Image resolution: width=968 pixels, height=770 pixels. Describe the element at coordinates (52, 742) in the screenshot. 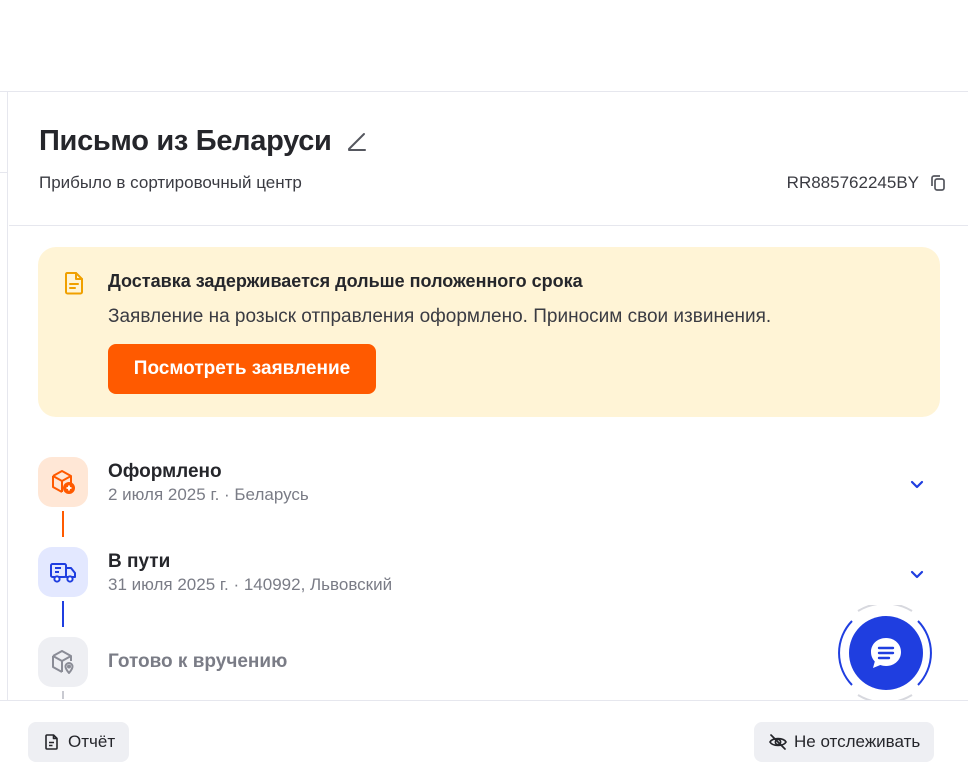

I see `document-icon` at that location.